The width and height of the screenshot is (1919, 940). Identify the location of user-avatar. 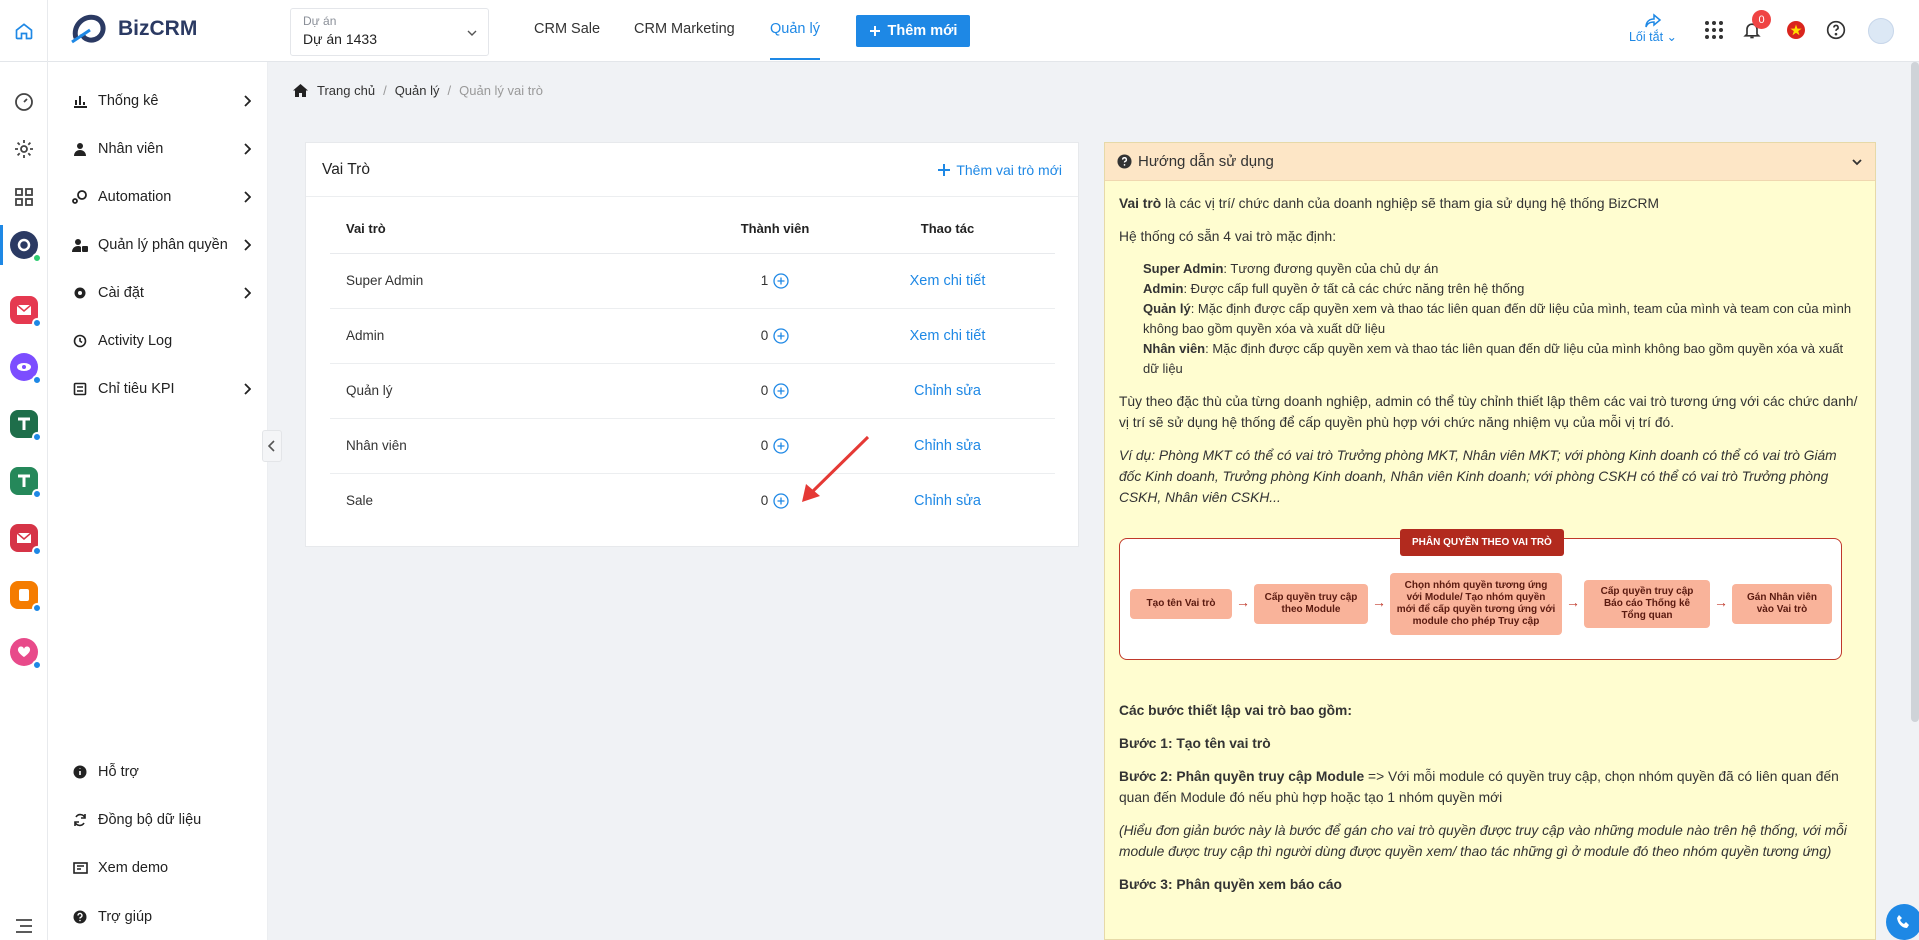
(1881, 31).